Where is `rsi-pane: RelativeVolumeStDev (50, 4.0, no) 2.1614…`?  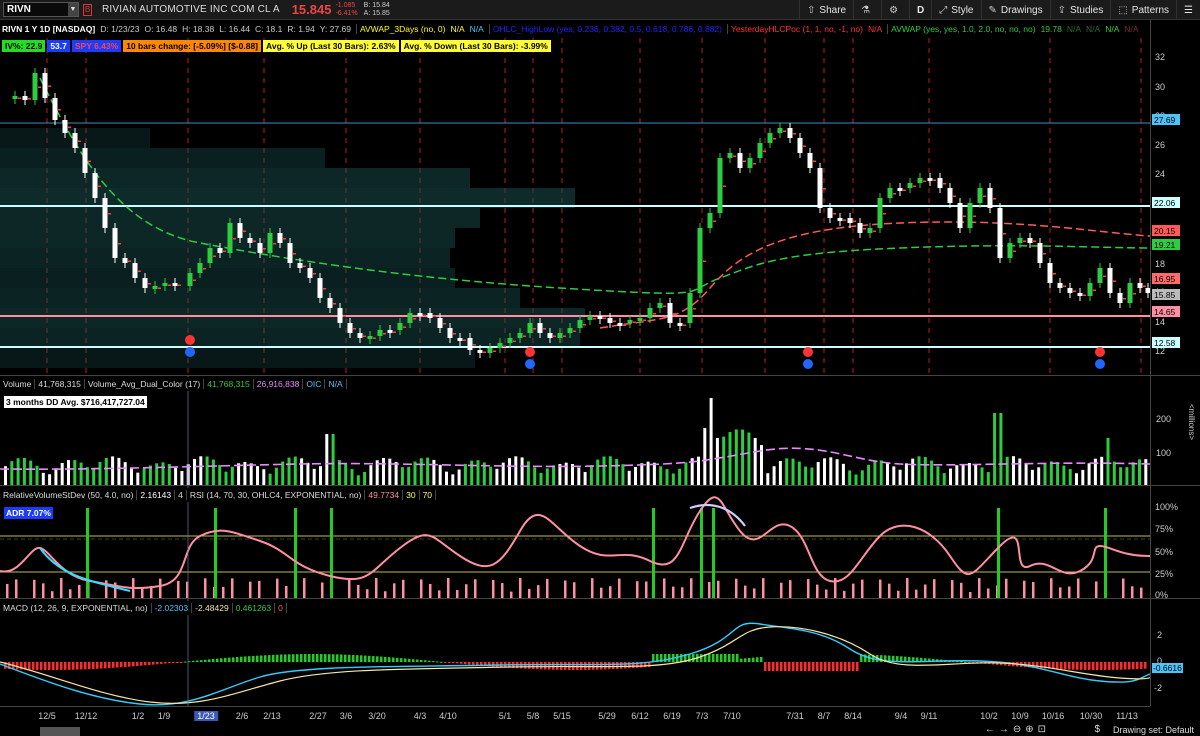 rsi-pane: RelativeVolumeStDev (50, 4.0, no) 2.1614… is located at coordinates (575, 542).